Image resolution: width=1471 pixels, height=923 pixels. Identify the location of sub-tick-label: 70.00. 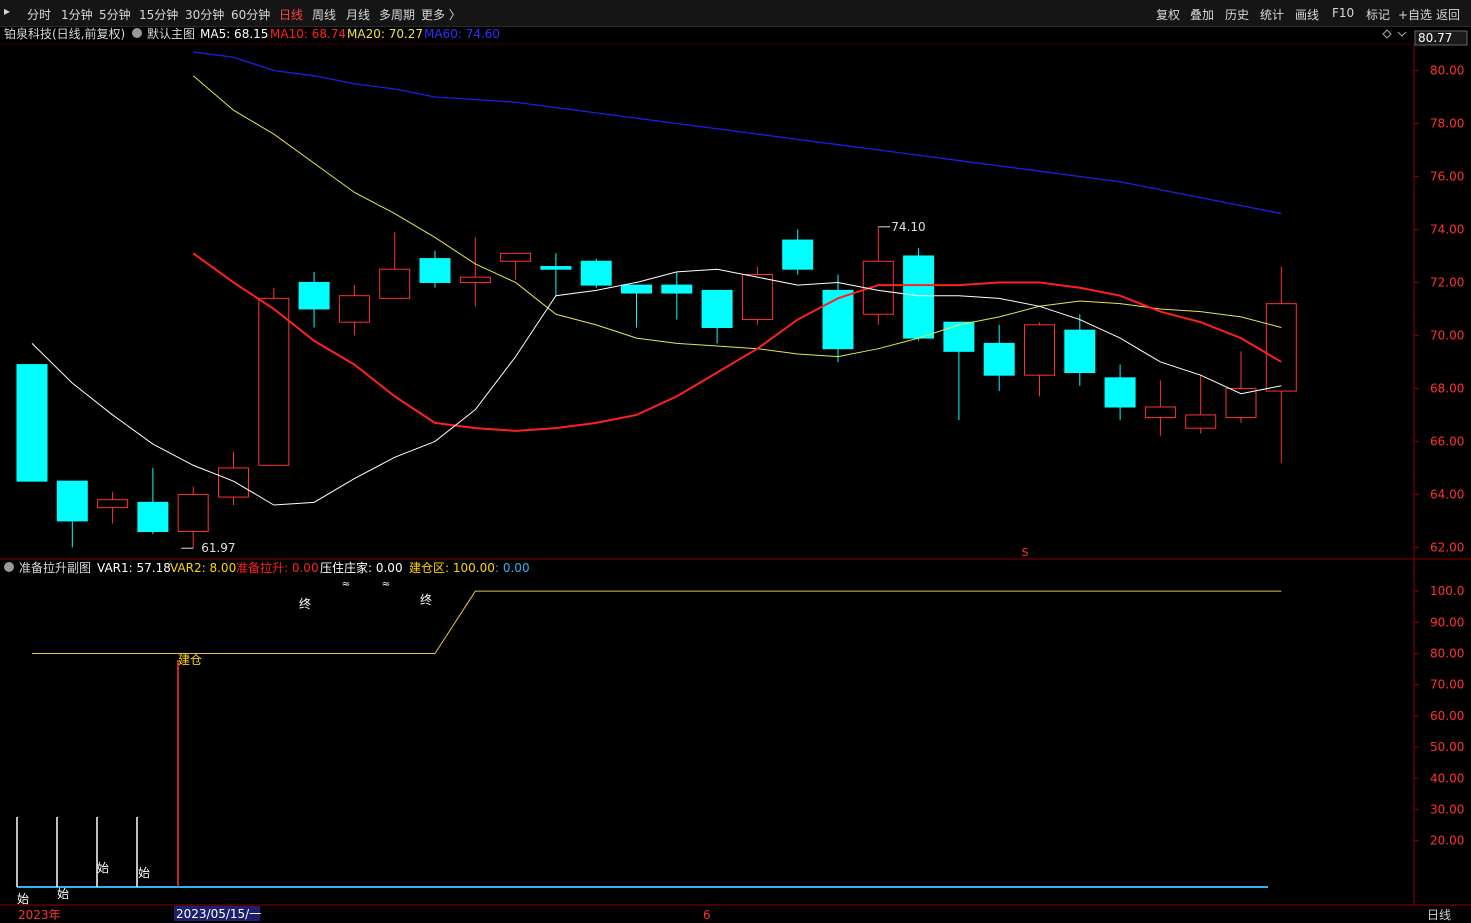
(1447, 685).